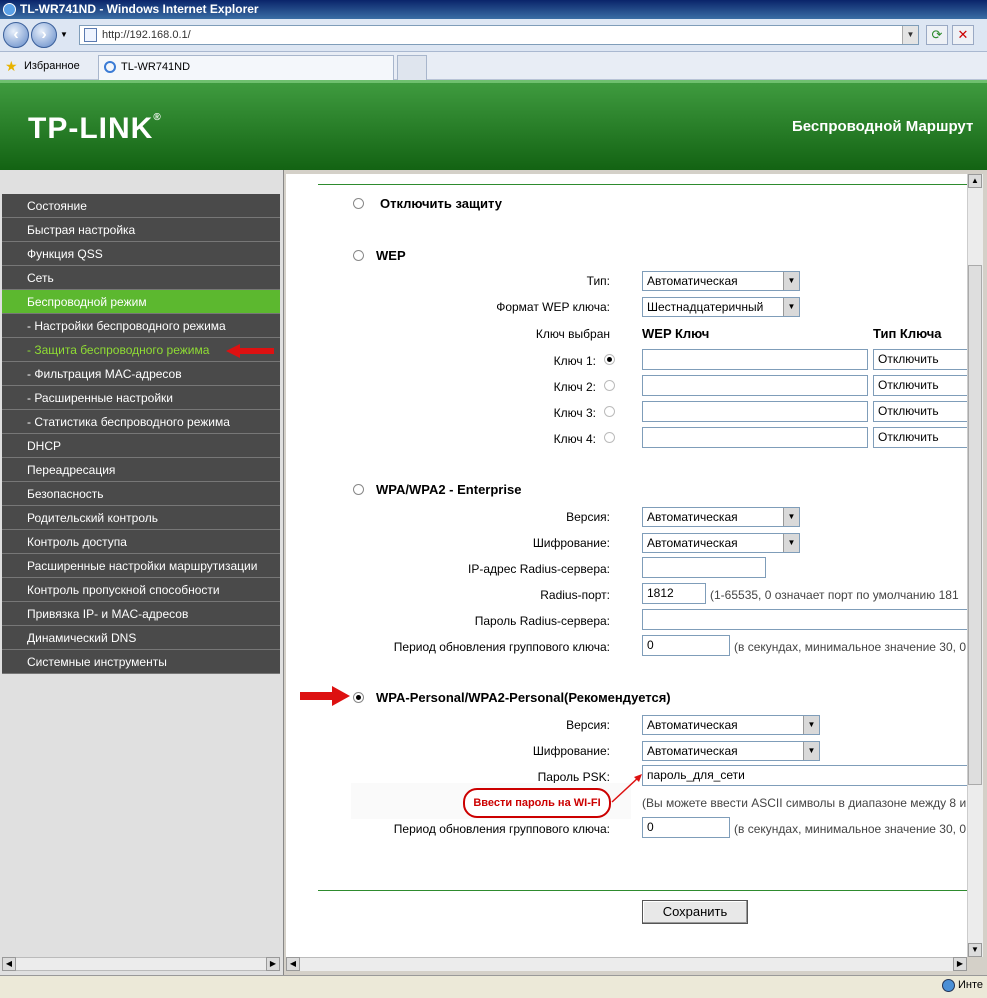  What do you see at coordinates (358, 697) in the screenshot?
I see `radio-wpa-personal` at bounding box center [358, 697].